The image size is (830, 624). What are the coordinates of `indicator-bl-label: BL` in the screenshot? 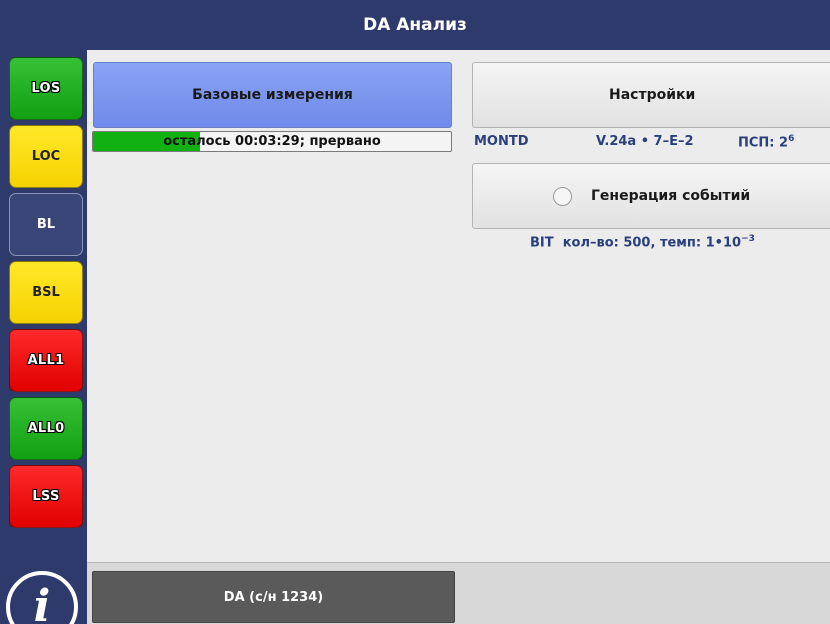 It's located at (46, 224).